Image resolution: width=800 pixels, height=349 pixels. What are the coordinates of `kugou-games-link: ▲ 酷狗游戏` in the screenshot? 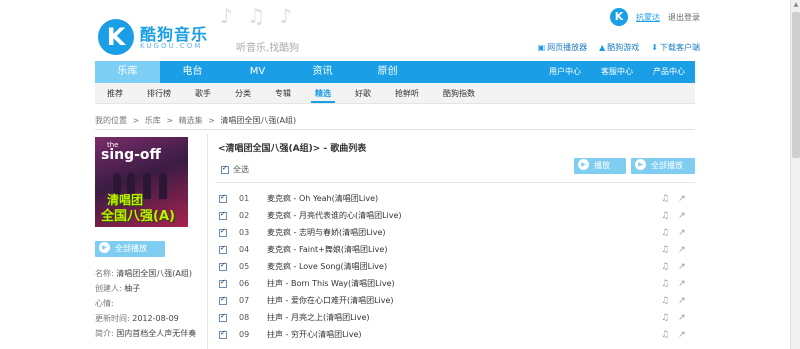 It's located at (619, 47).